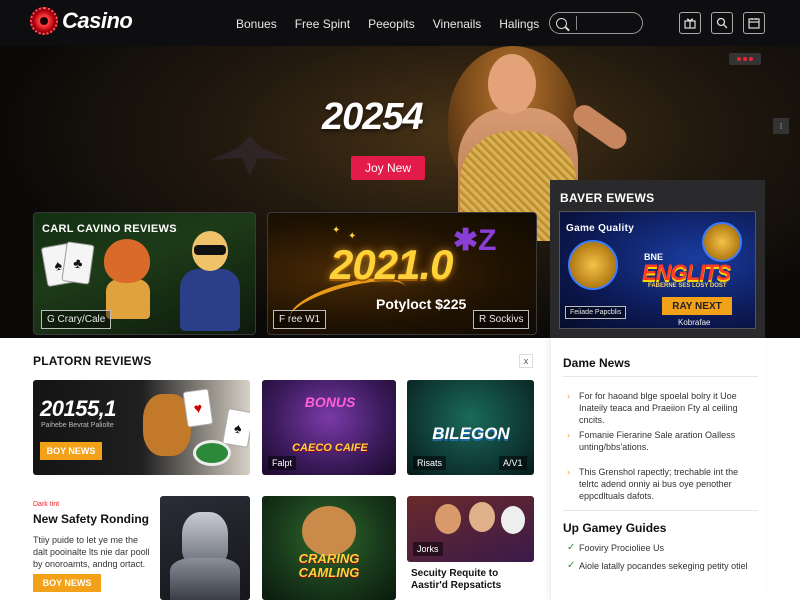 This screenshot has height=600, width=800. What do you see at coordinates (596, 23) in the screenshot?
I see `search-input` at bounding box center [596, 23].